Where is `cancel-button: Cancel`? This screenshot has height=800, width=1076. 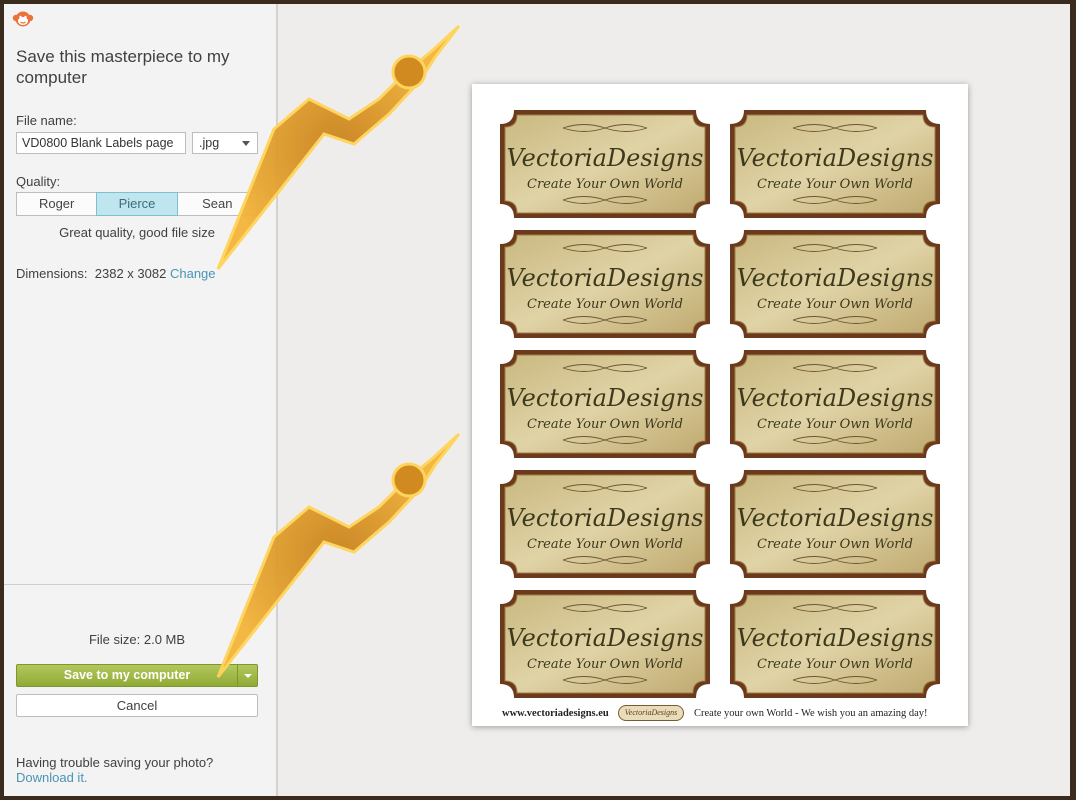
cancel-button: Cancel is located at coordinates (137, 705).